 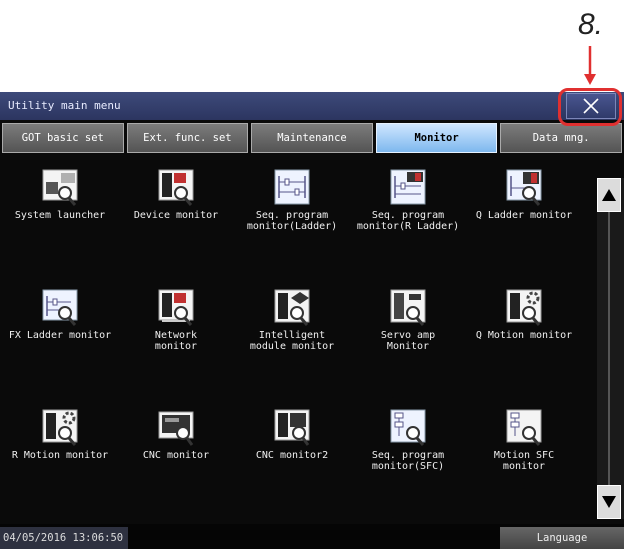 I want to click on item-device-monitor: Device monitor, so click(x=176, y=219).